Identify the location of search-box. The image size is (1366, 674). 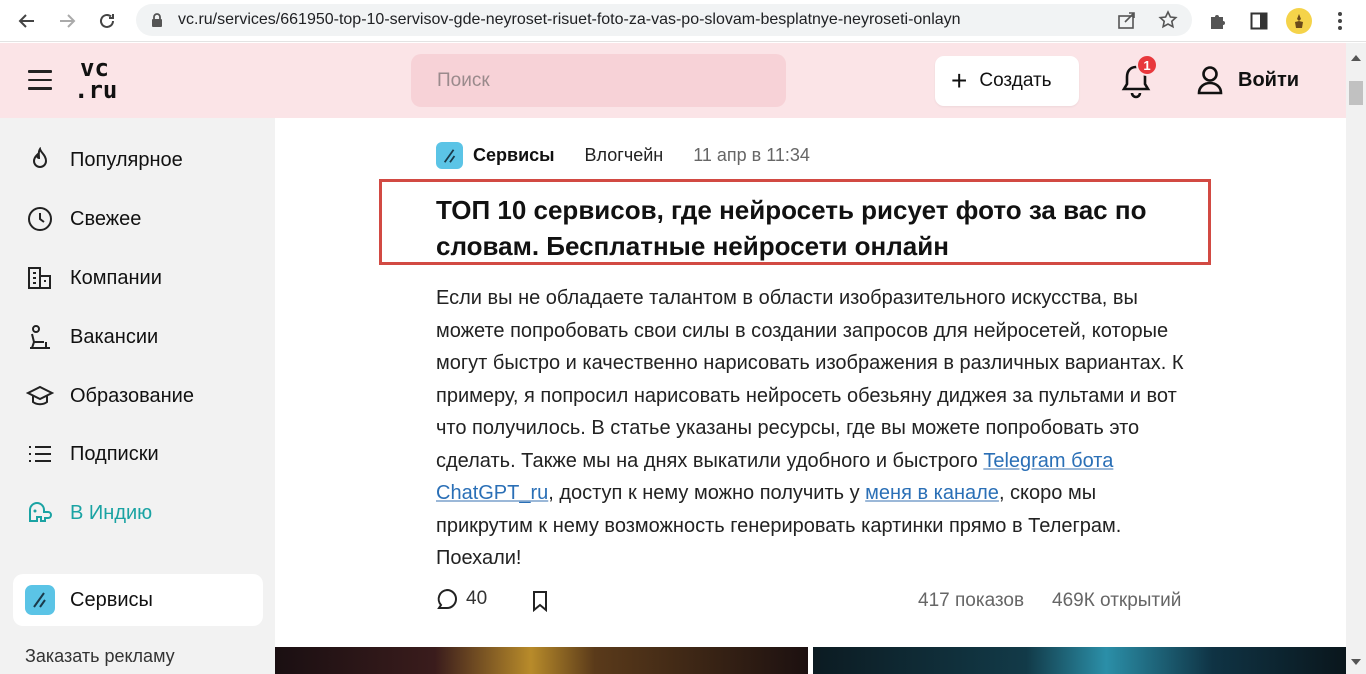
(598, 80).